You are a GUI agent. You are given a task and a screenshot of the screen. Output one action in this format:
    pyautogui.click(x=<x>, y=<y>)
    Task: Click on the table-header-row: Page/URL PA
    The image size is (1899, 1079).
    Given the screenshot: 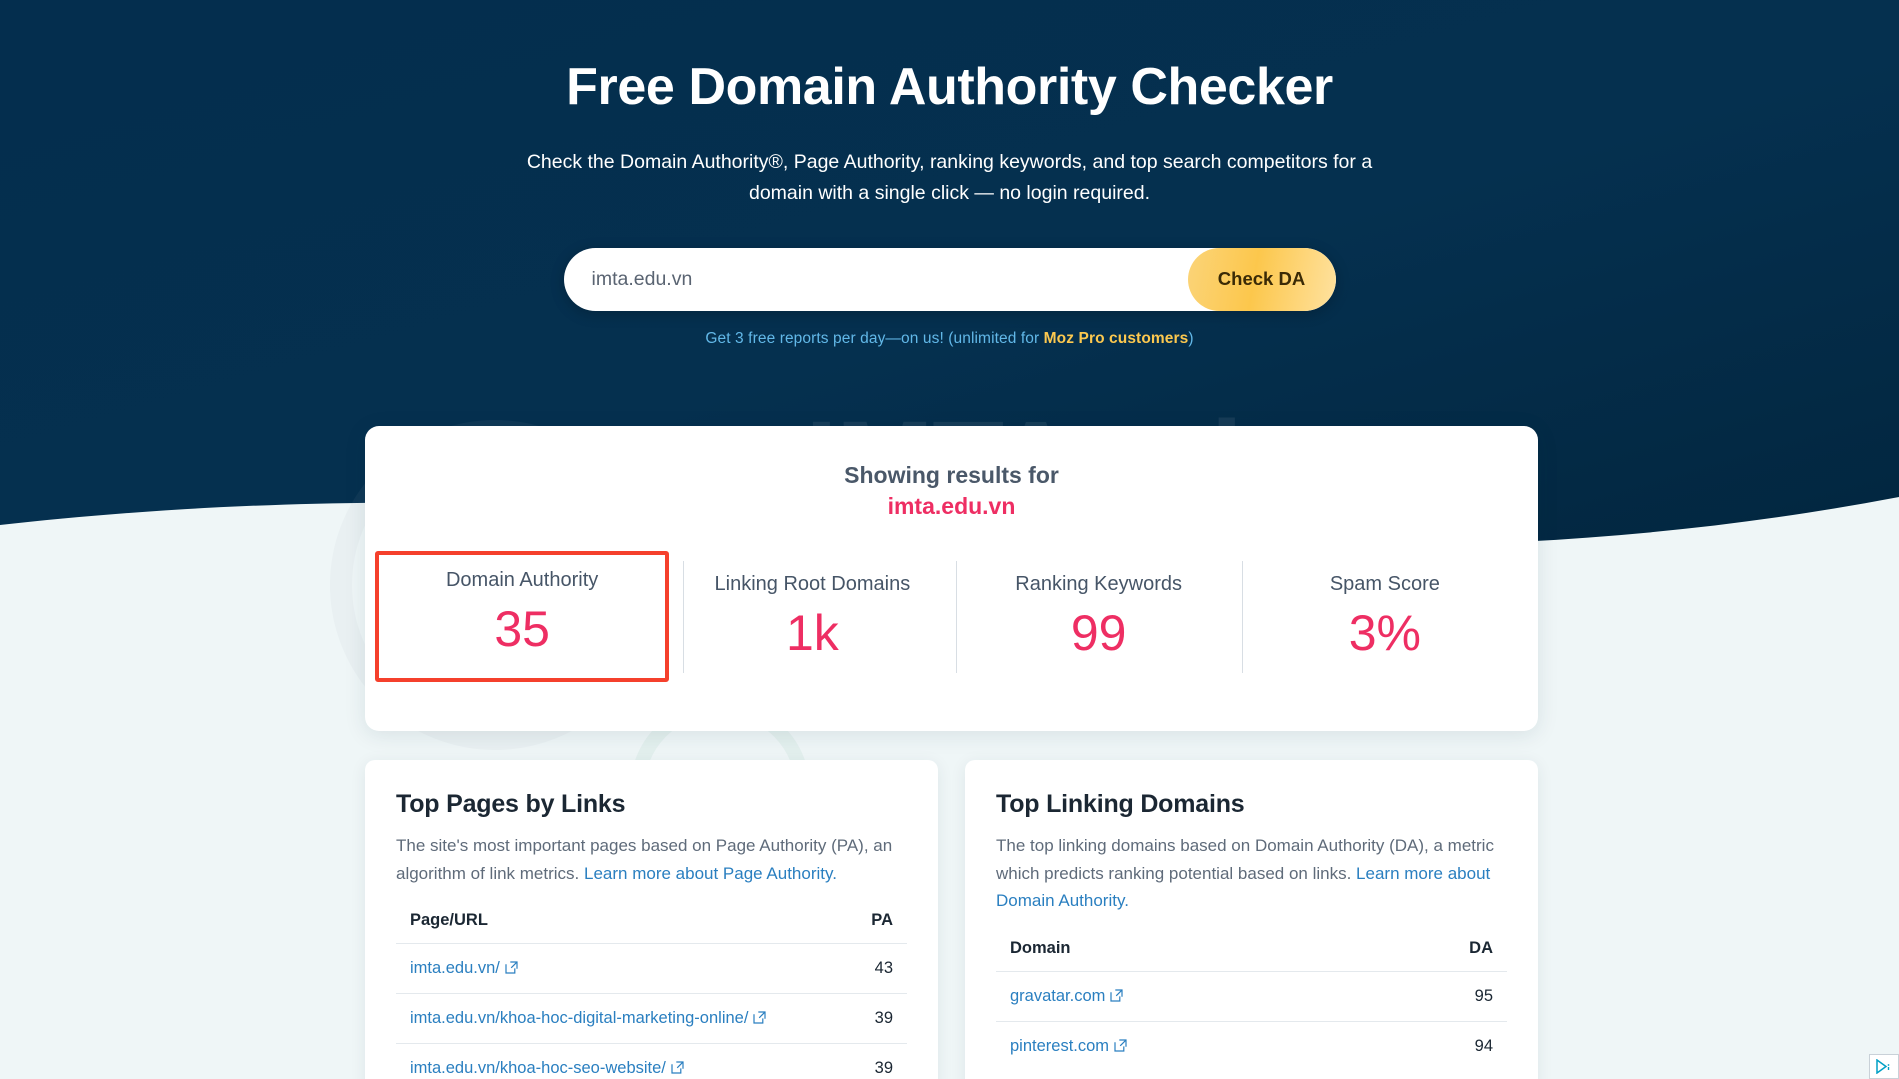 What is the action you would take?
    pyautogui.click(x=651, y=927)
    